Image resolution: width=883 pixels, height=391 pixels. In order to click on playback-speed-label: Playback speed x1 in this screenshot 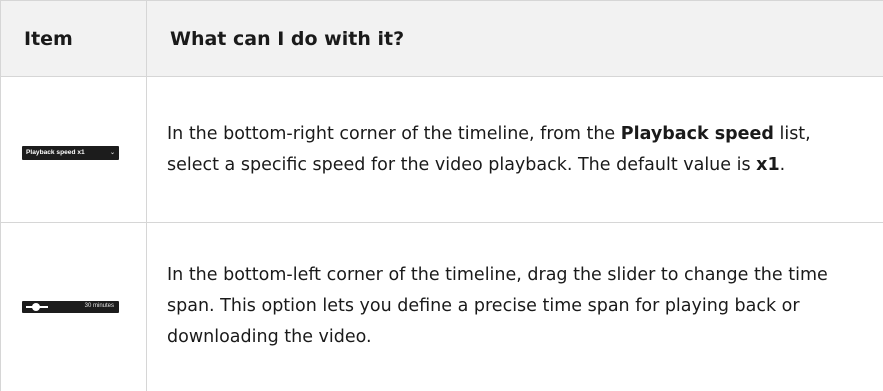, I will do `click(55, 152)`.